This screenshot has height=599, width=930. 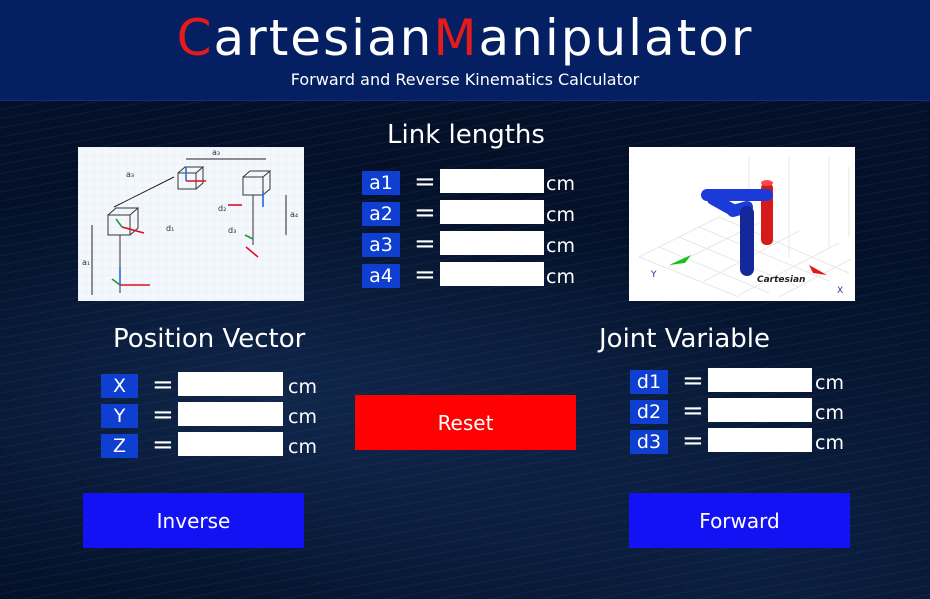 I want to click on diagram-label-a3-top: a₃, so click(x=216, y=152).